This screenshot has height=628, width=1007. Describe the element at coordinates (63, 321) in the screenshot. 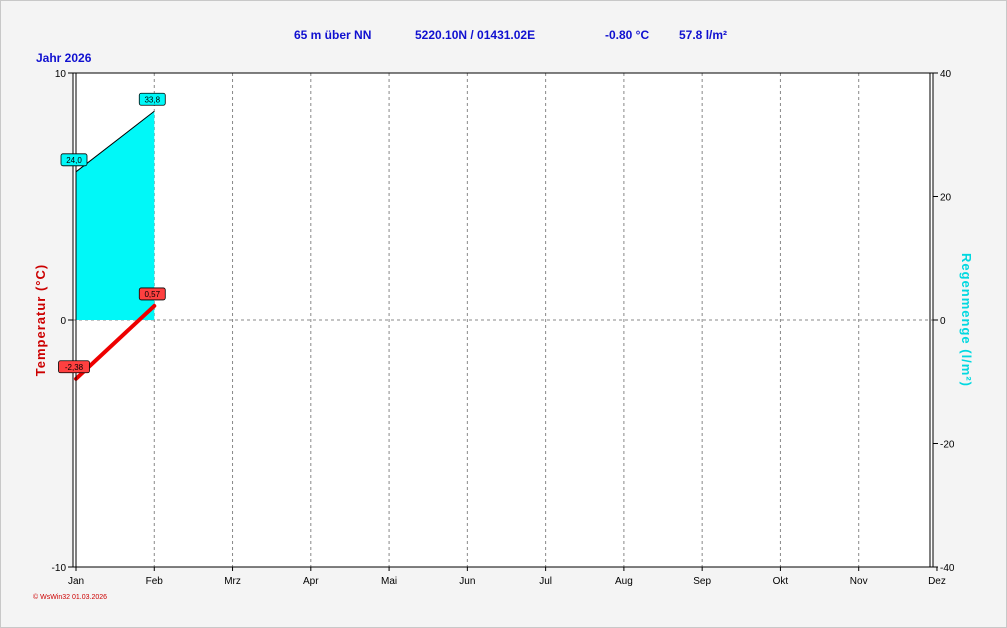

I see `left-tick-label: 0` at that location.